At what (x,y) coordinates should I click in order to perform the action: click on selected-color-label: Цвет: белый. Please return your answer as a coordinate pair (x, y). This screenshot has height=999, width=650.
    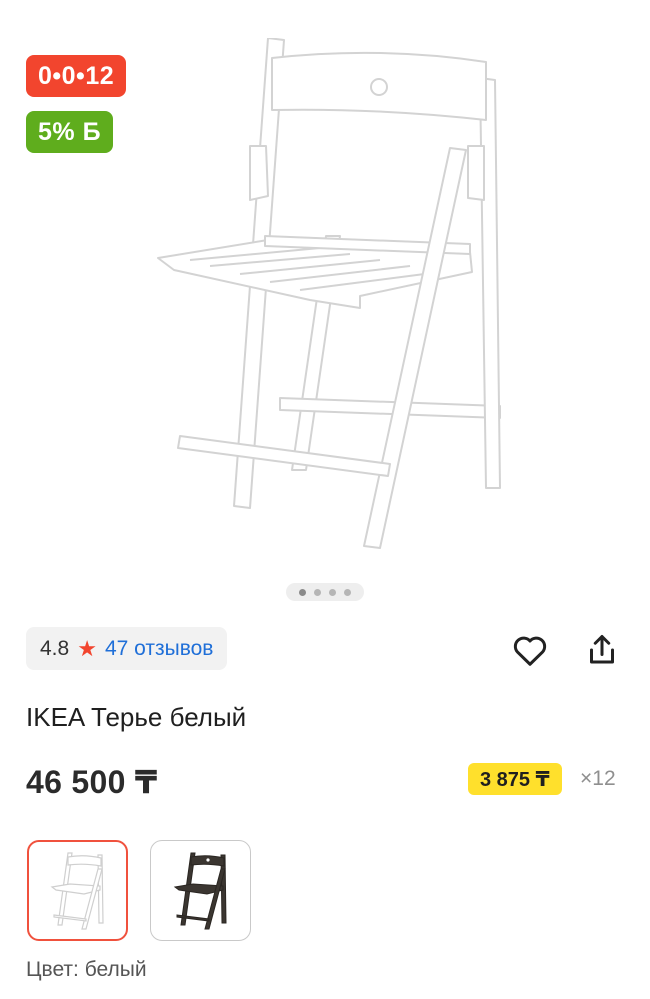
    Looking at the image, I should click on (86, 969).